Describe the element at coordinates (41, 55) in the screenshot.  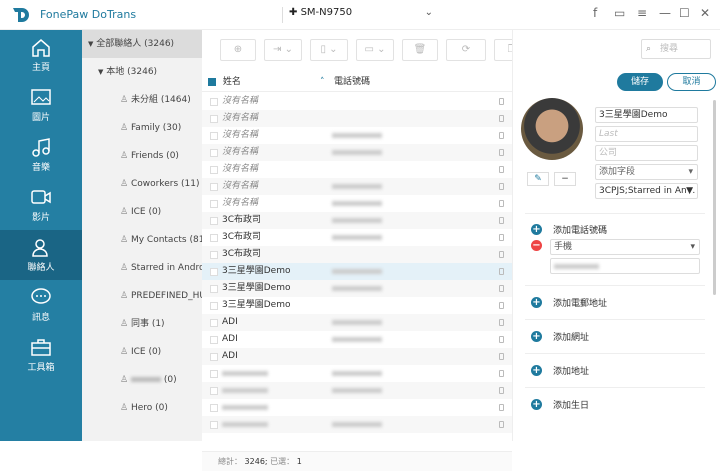
I see `sidebar-item-home: 主頁` at that location.